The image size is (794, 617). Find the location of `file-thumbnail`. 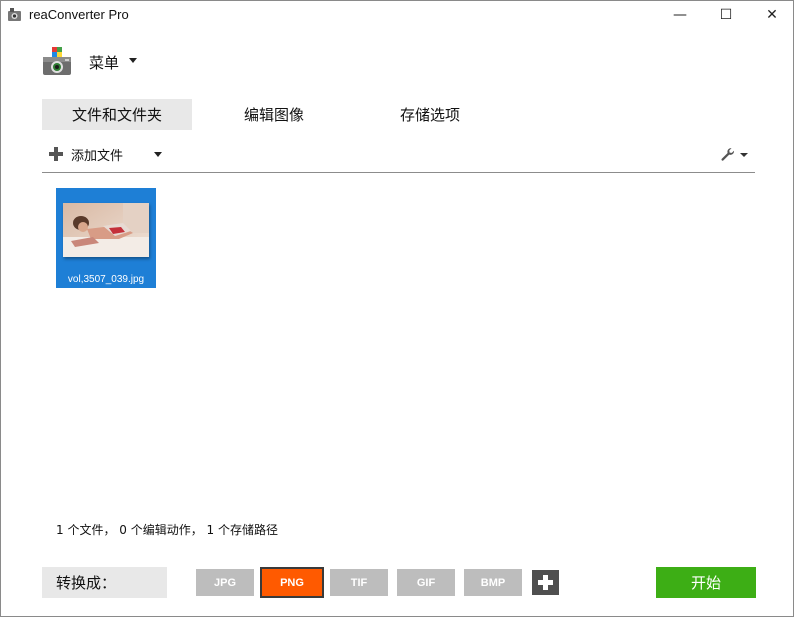

file-thumbnail is located at coordinates (106, 230).